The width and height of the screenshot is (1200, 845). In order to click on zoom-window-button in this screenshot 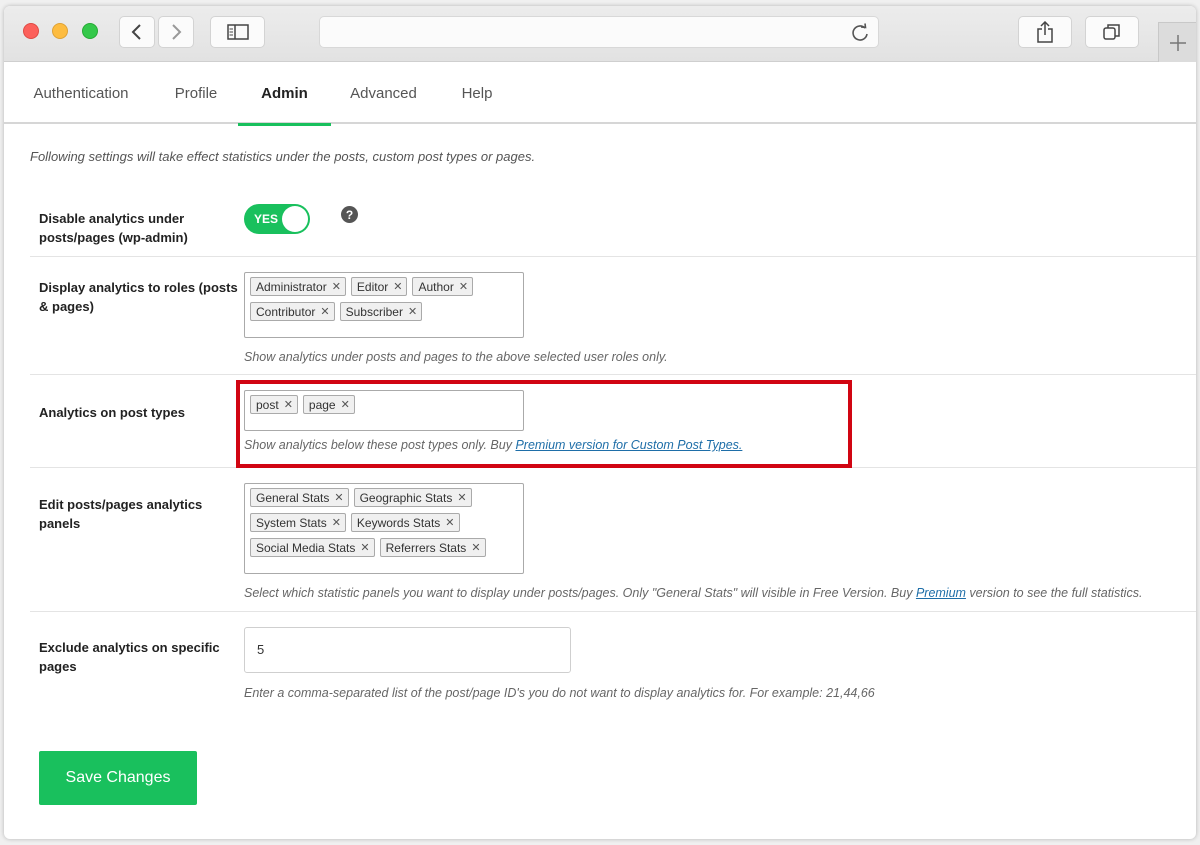, I will do `click(90, 31)`.